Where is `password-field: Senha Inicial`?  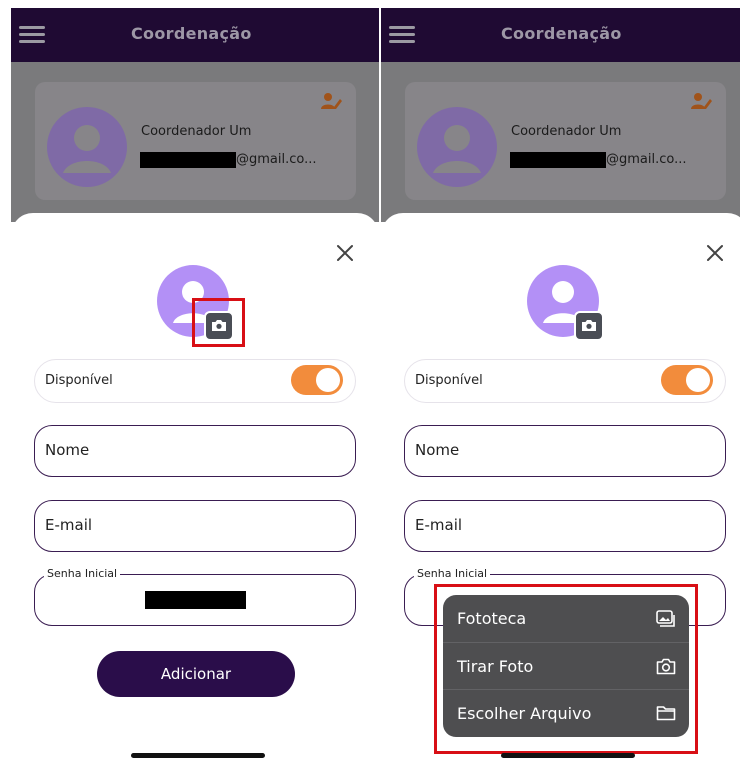 password-field: Senha Inicial is located at coordinates (195, 596).